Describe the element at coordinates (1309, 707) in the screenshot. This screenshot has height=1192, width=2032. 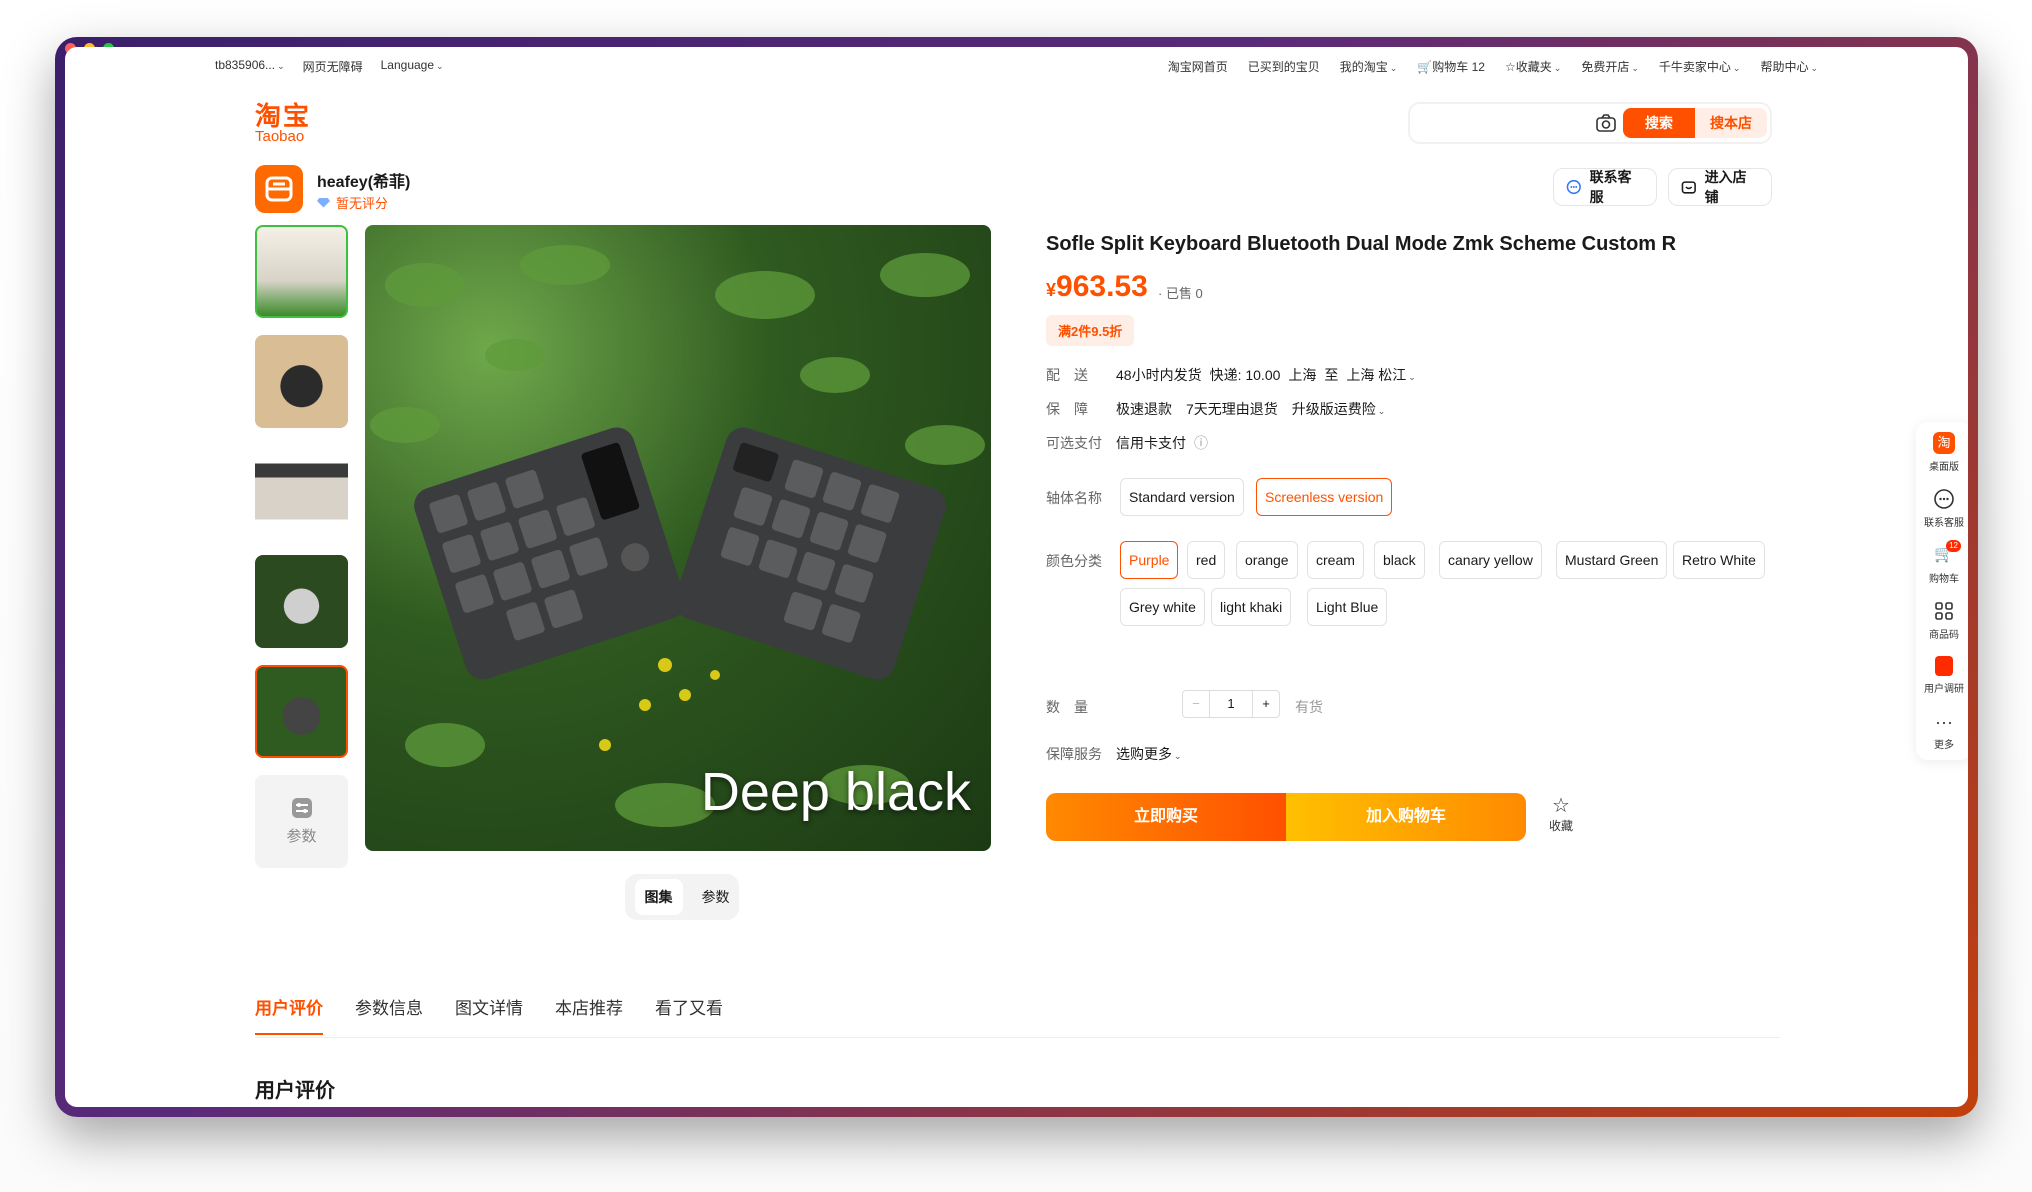
I see `stock-status: 有货` at that location.